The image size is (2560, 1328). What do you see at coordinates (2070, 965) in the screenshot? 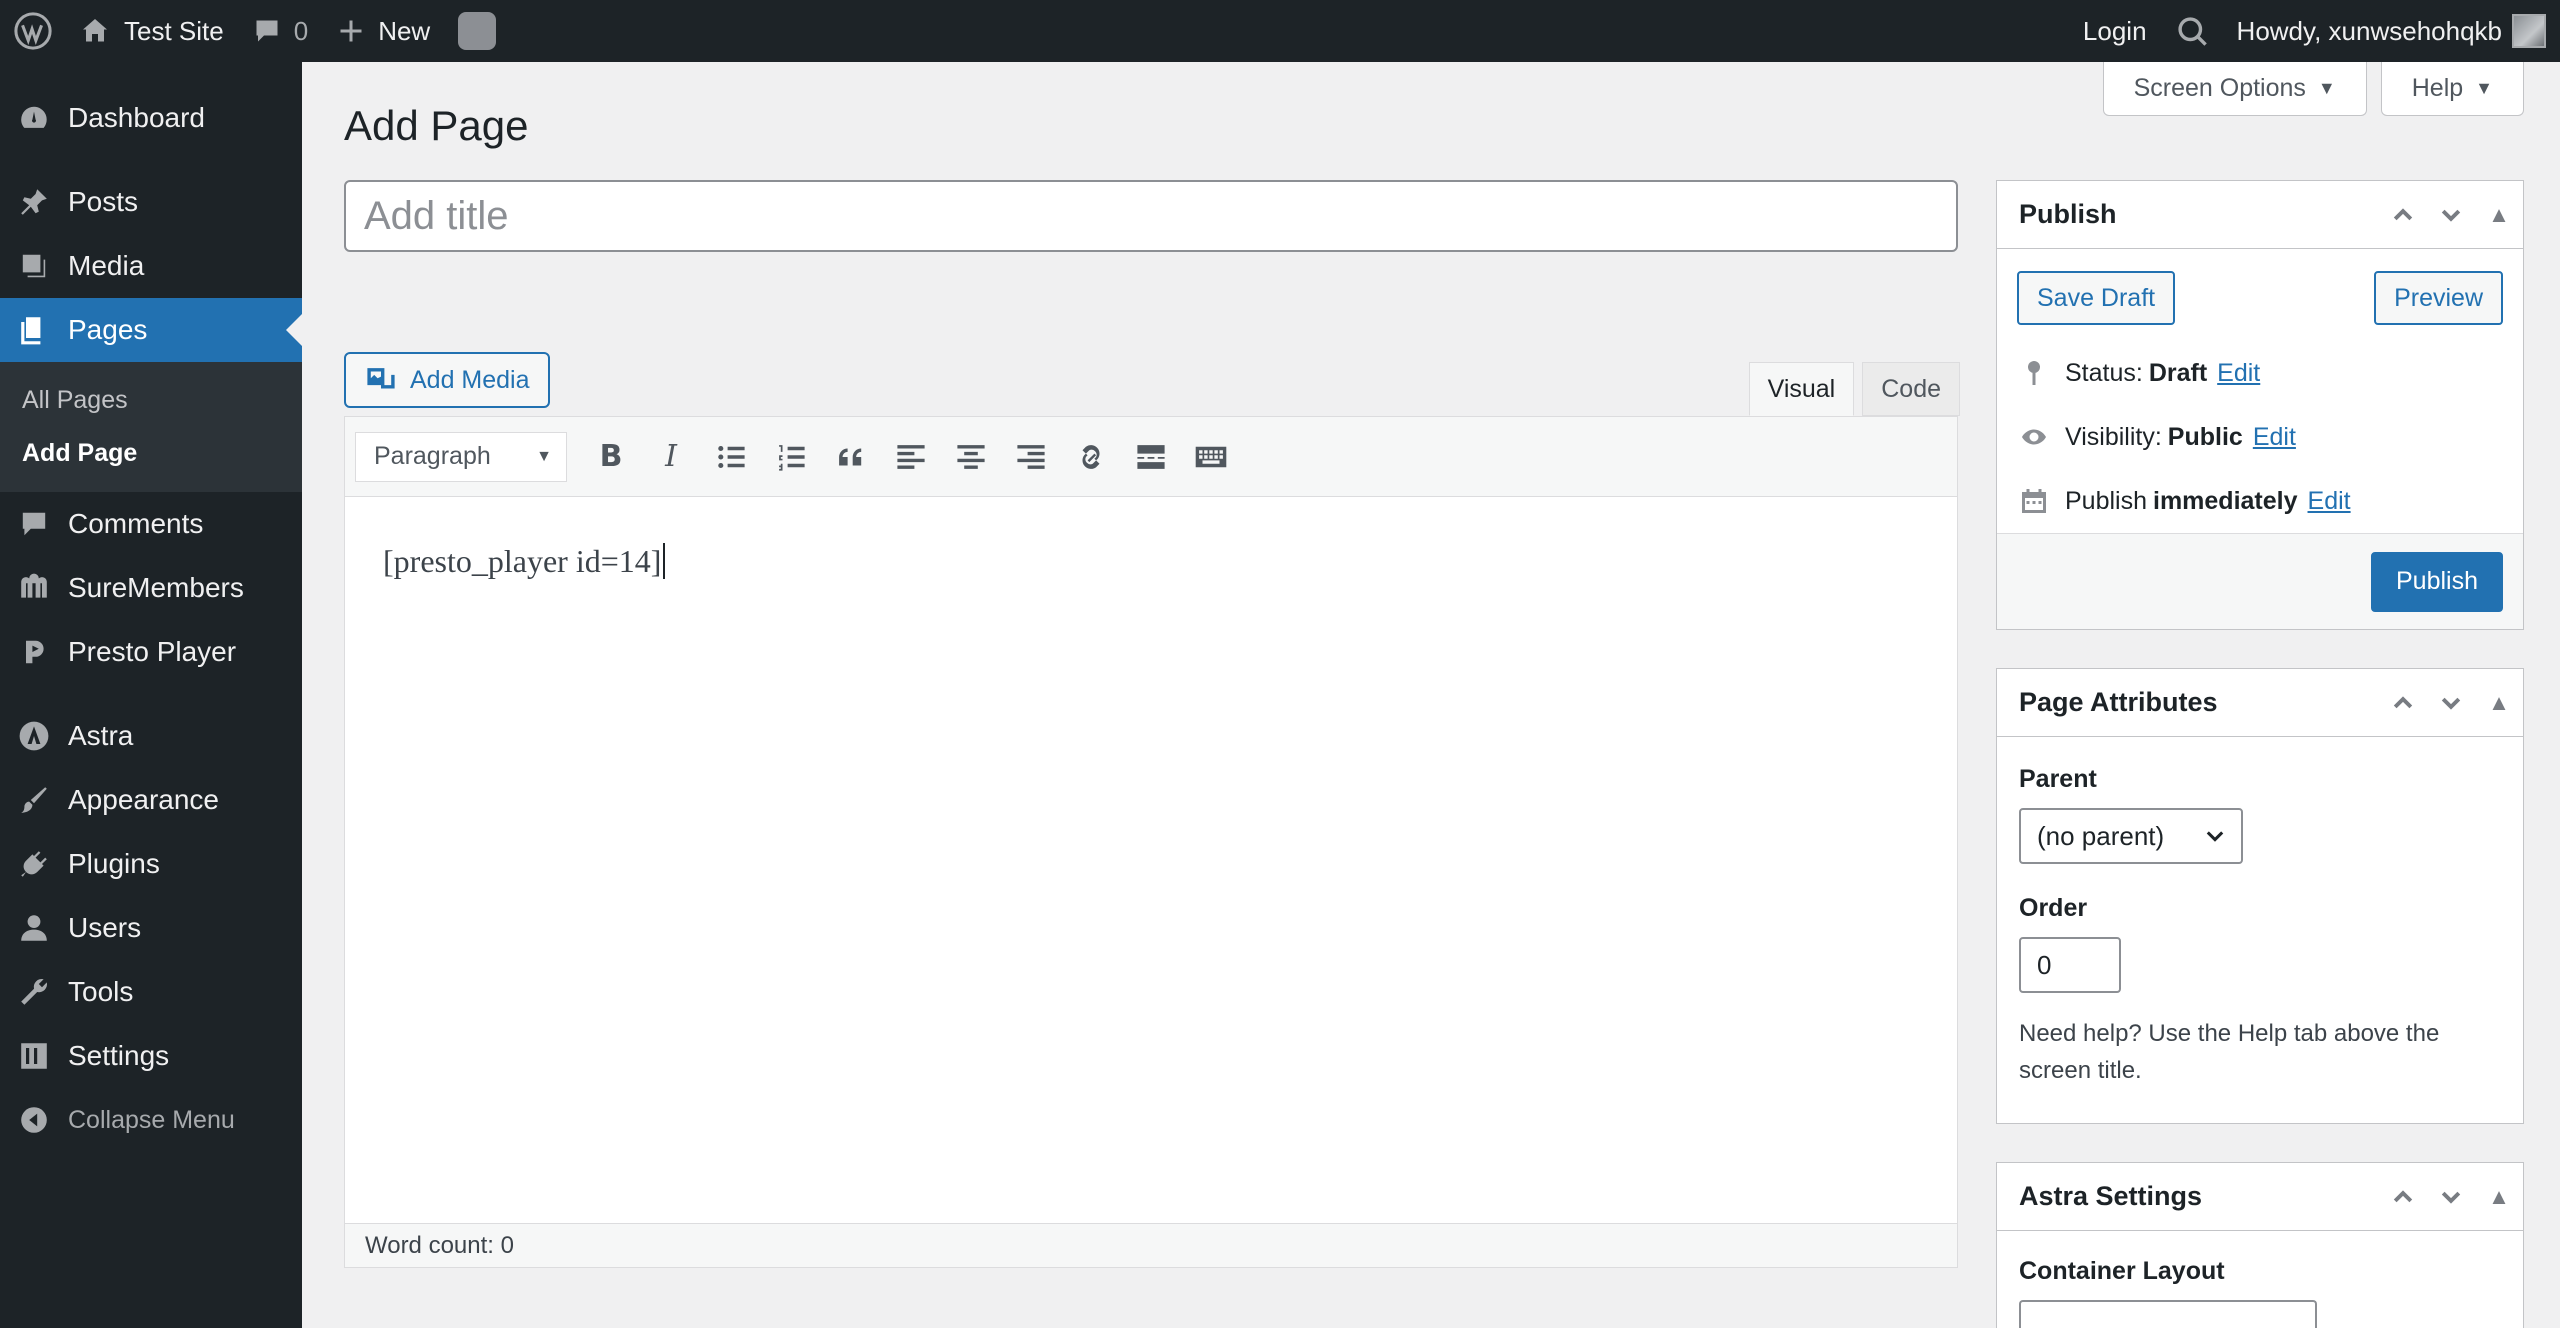
I see `order-input: 0` at bounding box center [2070, 965].